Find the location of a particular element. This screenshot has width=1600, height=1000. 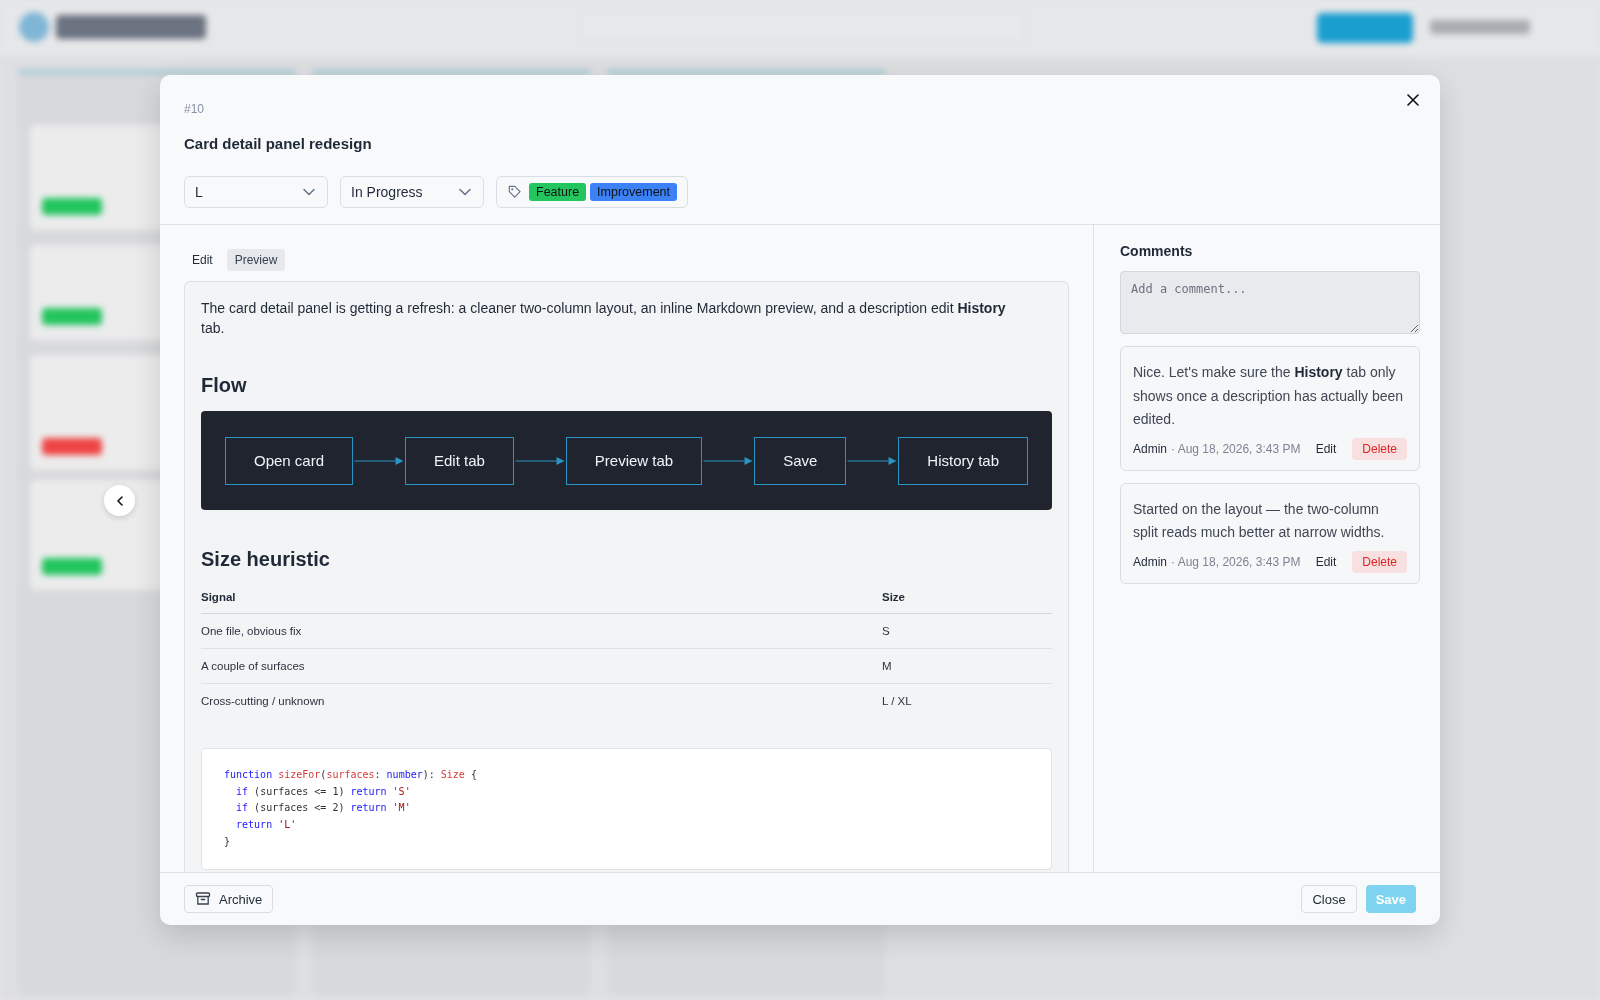

close-button: Close is located at coordinates (1329, 899).